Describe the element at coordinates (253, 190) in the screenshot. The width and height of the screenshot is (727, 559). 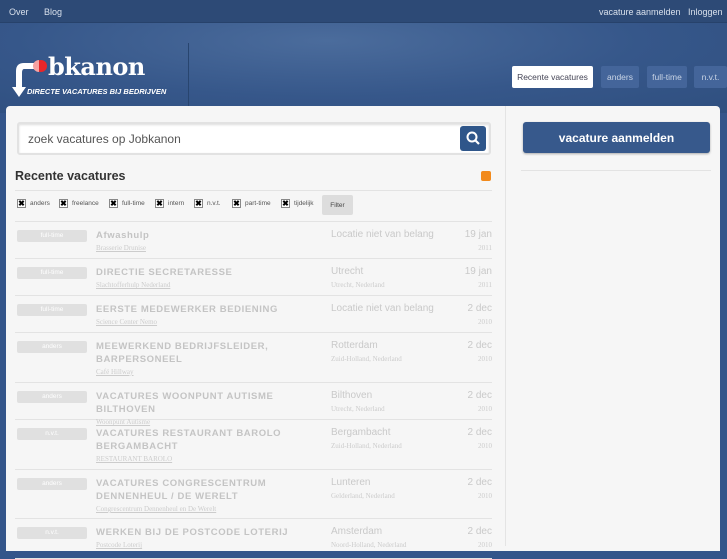
I see `divider` at that location.